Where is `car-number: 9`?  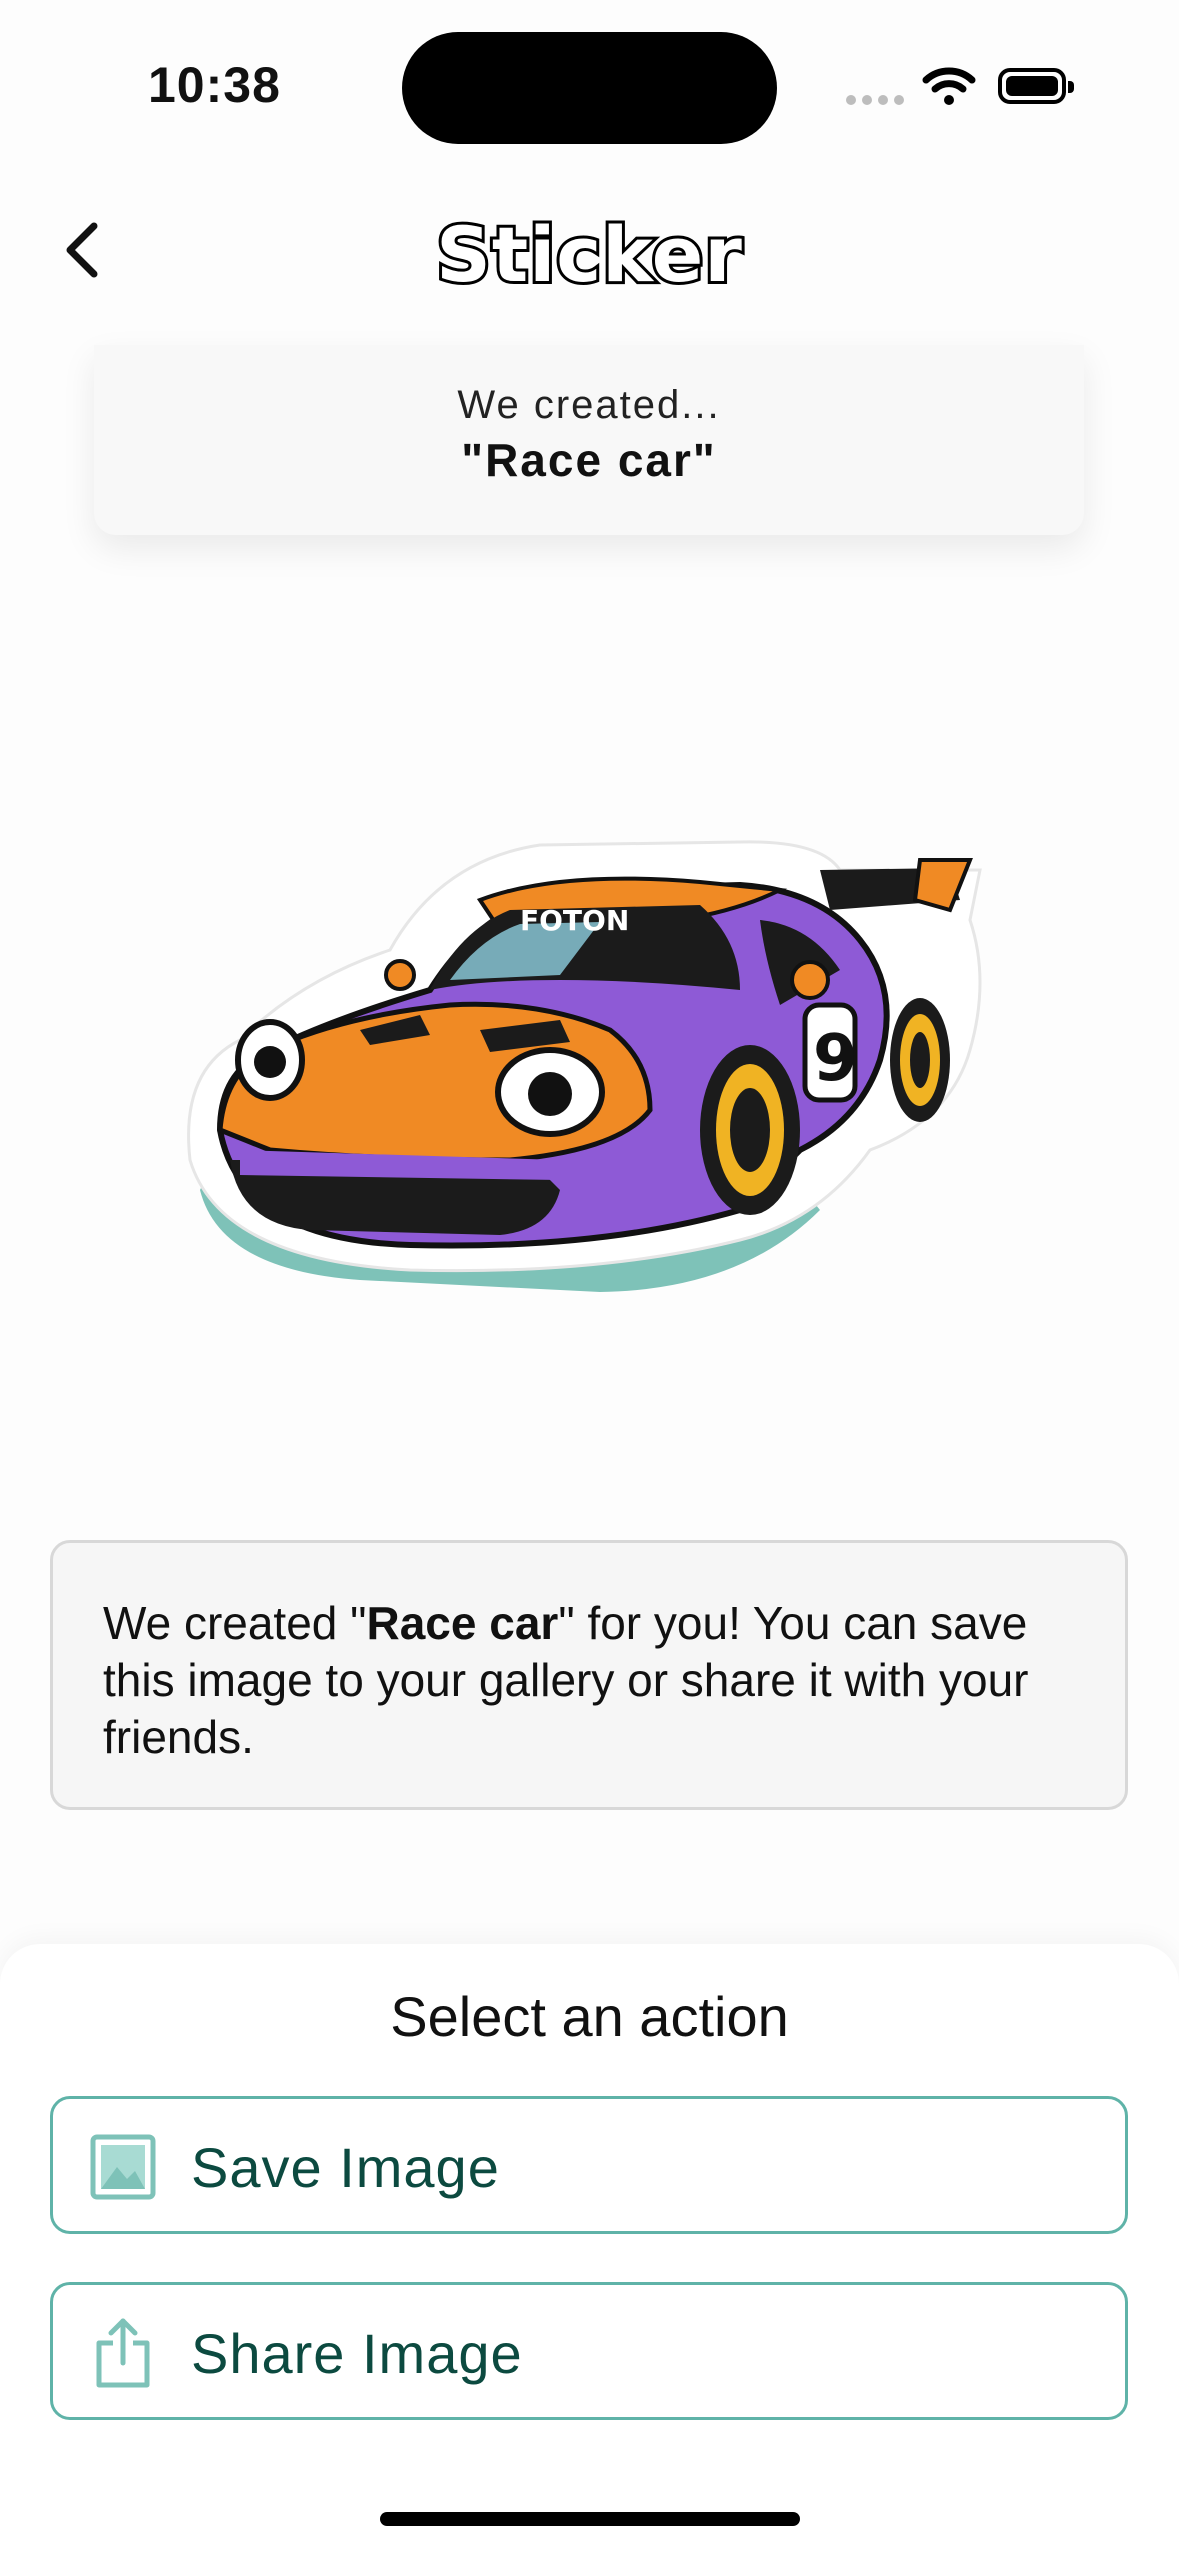 car-number: 9 is located at coordinates (835, 1059).